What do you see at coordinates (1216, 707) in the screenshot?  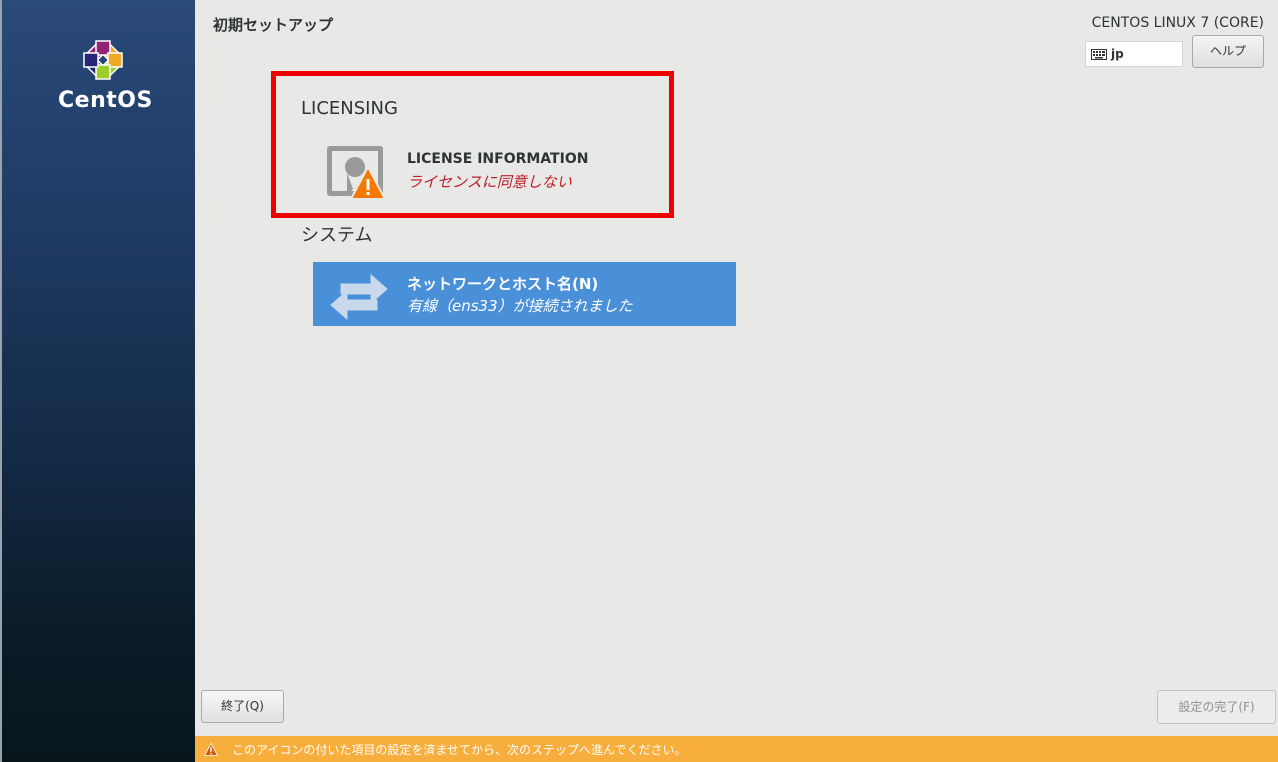 I see `finish-configuration-button: 設定の完了(F)` at bounding box center [1216, 707].